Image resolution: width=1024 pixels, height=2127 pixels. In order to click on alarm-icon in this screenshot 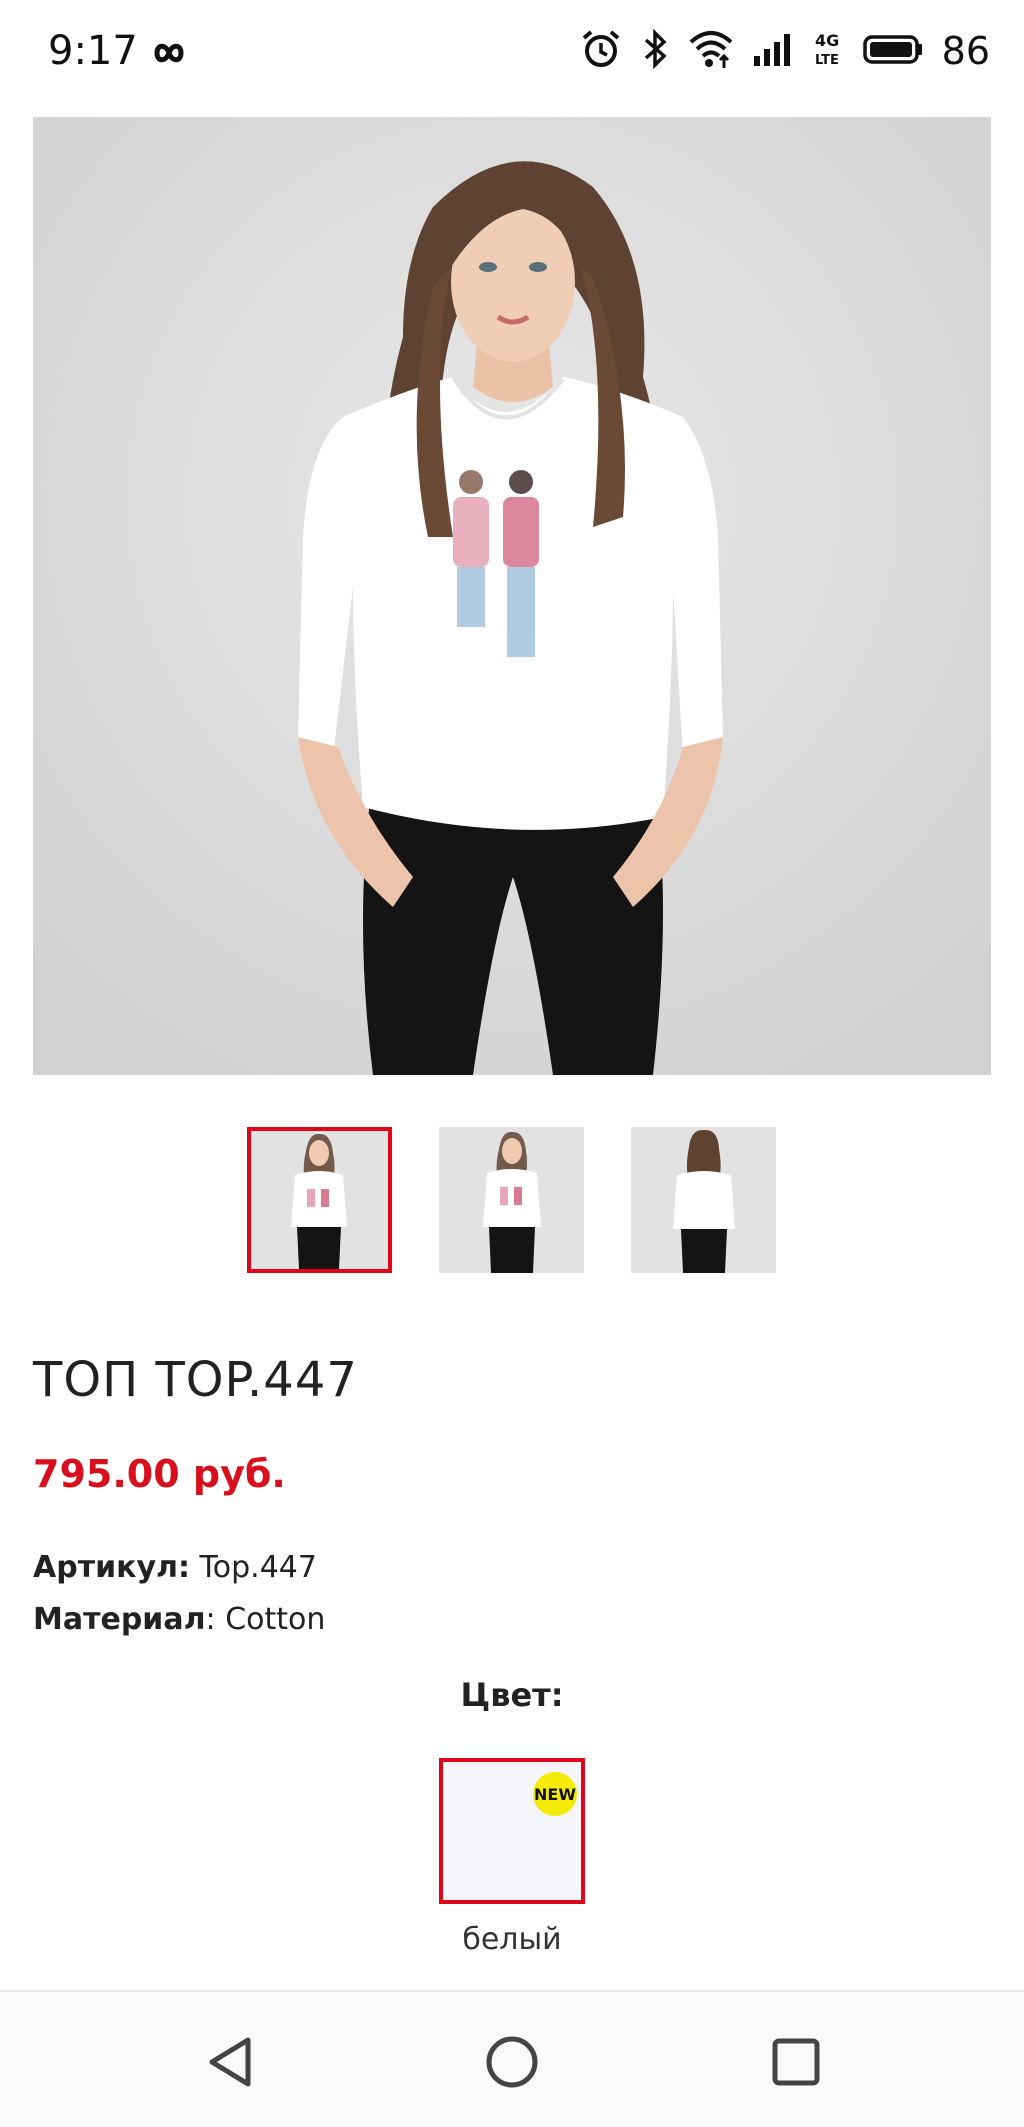, I will do `click(601, 51)`.